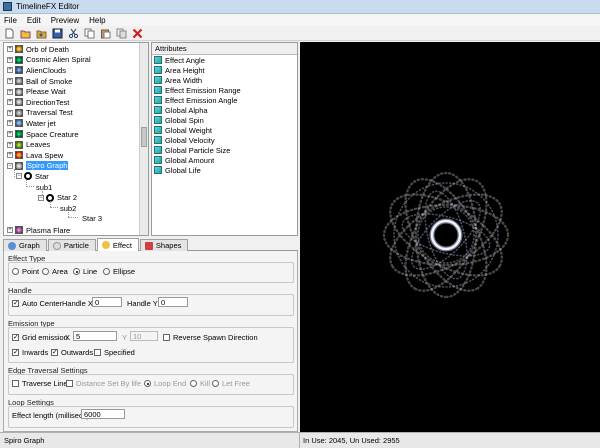  Describe the element at coordinates (72, 352) in the screenshot. I see `outwards-checkbox: ✓ Outwards` at that location.